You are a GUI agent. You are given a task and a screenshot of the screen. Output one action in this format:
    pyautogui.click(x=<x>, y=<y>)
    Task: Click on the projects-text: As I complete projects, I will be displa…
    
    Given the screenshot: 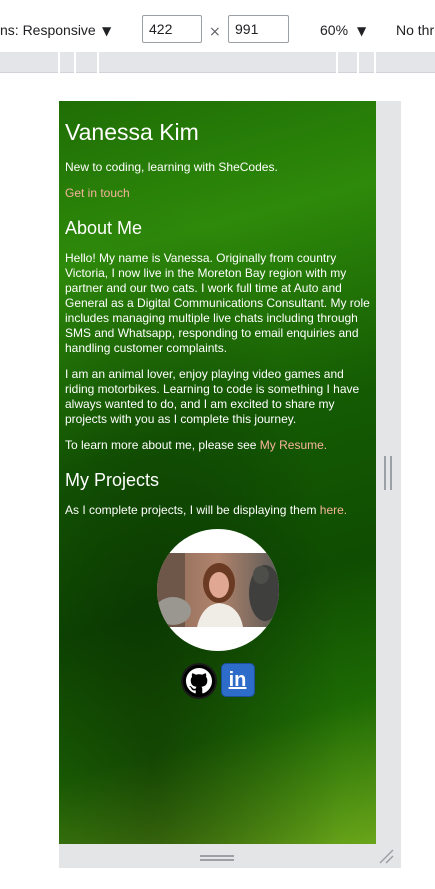 What is the action you would take?
    pyautogui.click(x=192, y=510)
    